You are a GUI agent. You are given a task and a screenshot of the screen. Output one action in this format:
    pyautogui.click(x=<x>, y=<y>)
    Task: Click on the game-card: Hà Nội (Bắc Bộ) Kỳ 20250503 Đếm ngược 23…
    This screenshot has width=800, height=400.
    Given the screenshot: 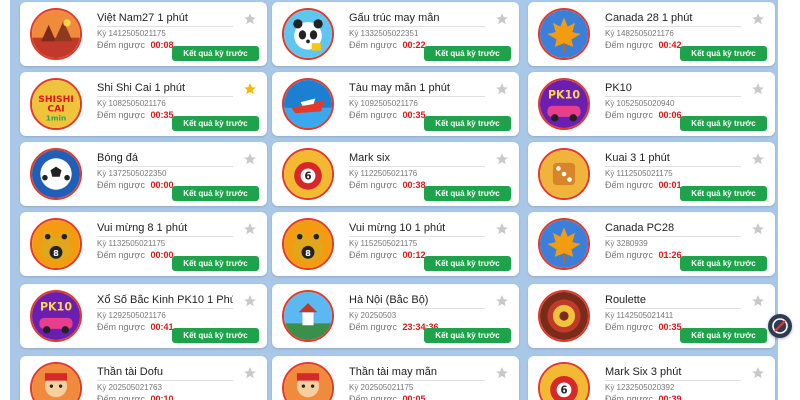 What is the action you would take?
    pyautogui.click(x=395, y=316)
    